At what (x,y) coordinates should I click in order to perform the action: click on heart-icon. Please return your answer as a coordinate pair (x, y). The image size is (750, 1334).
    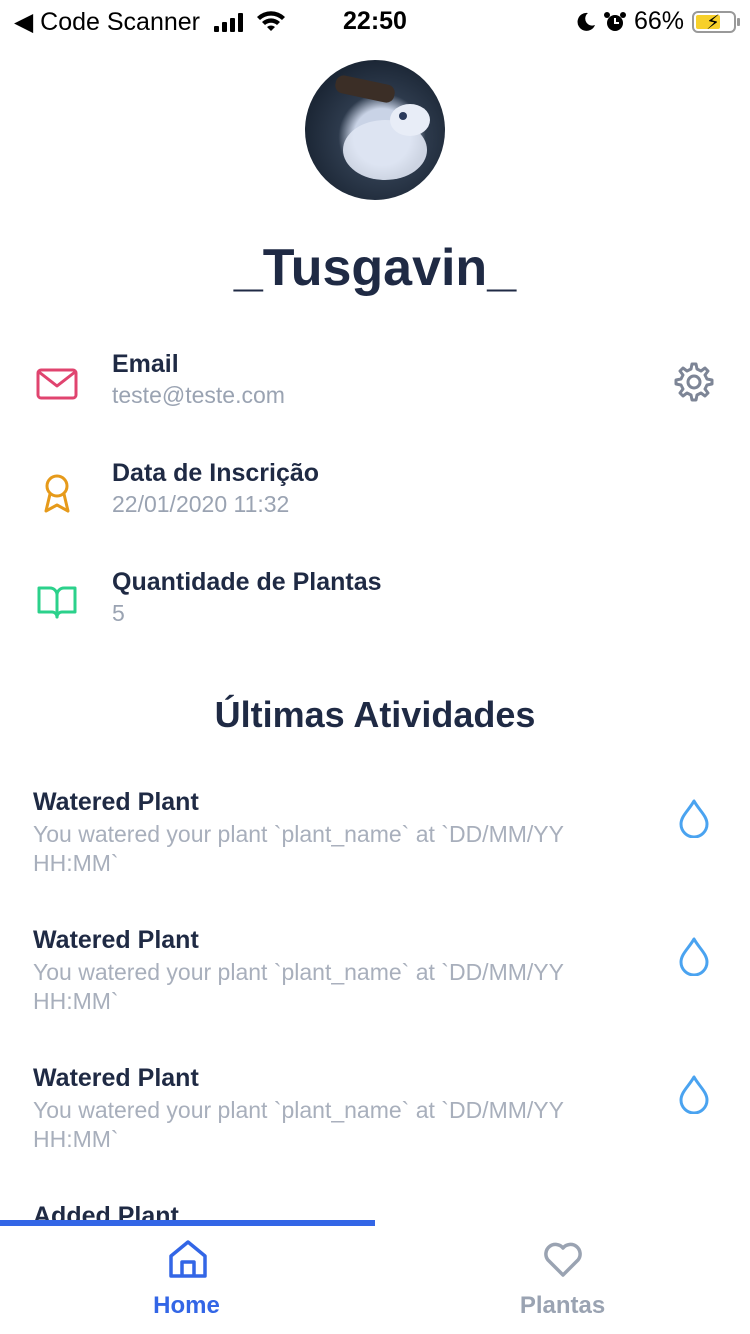
    Looking at the image, I should click on (563, 1259).